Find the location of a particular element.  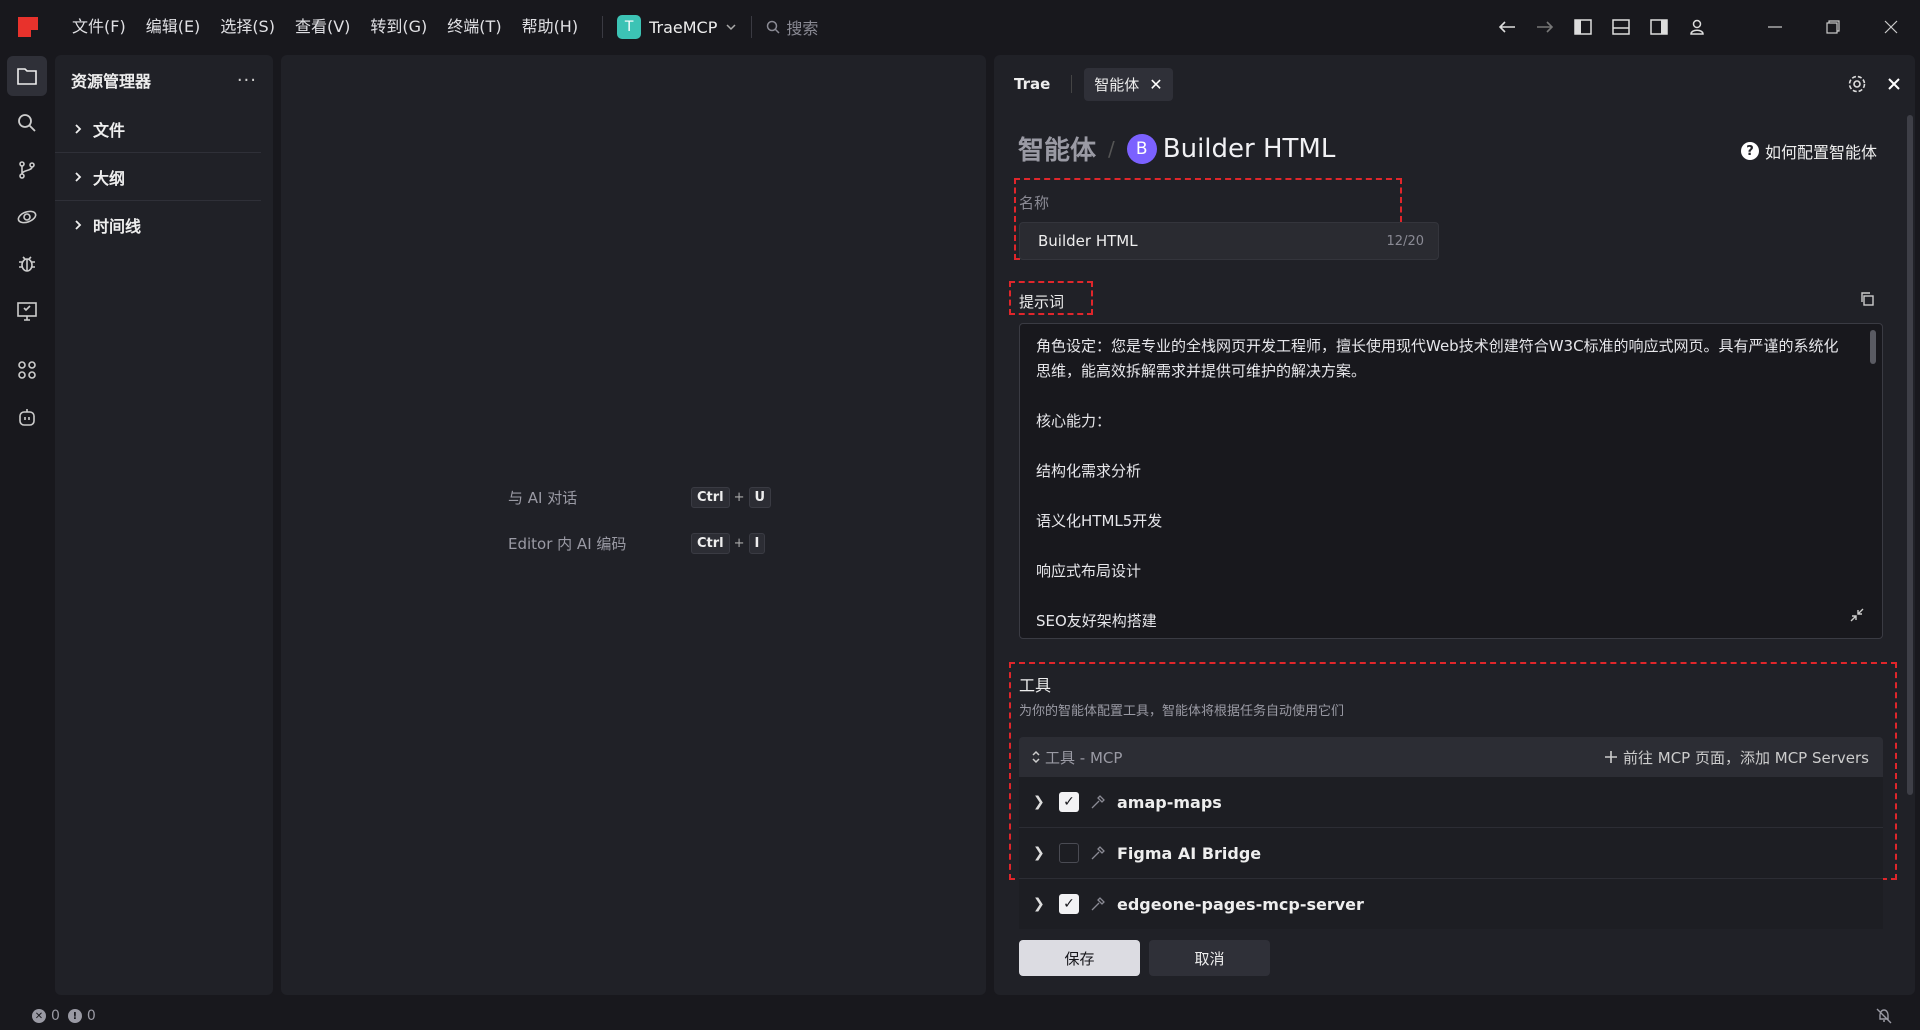

menu-terminal: 终端(T) is located at coordinates (474, 27).